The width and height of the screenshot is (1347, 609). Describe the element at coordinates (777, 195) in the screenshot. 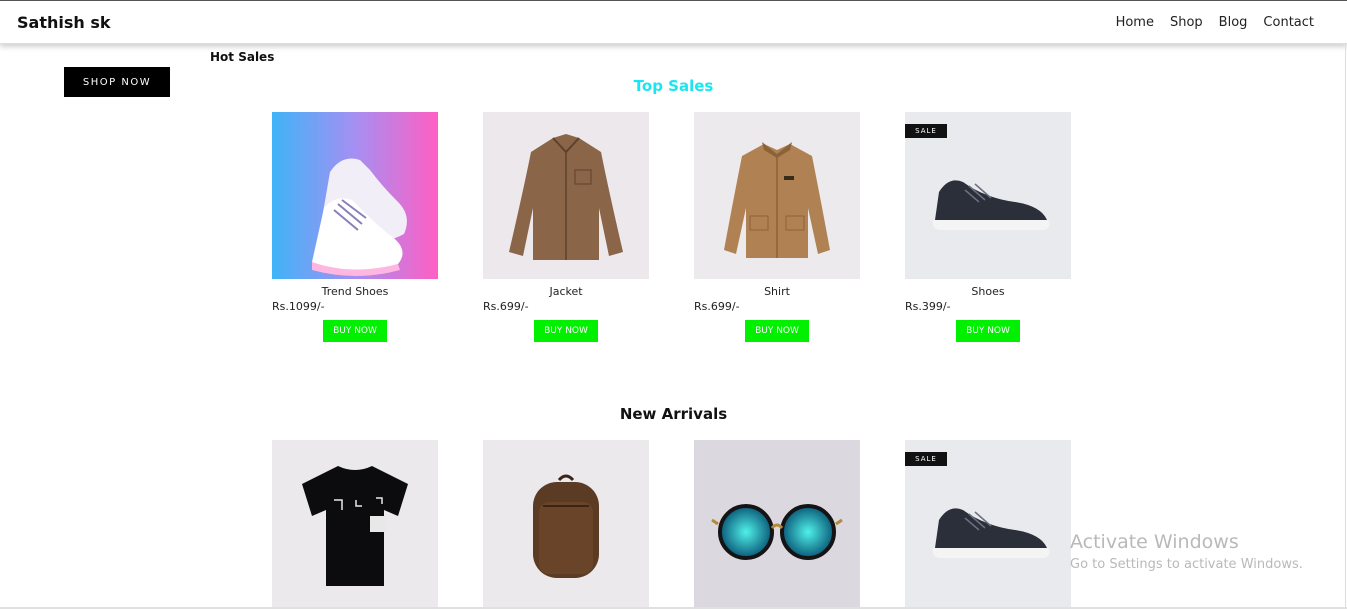

I see `shirt-photo` at that location.